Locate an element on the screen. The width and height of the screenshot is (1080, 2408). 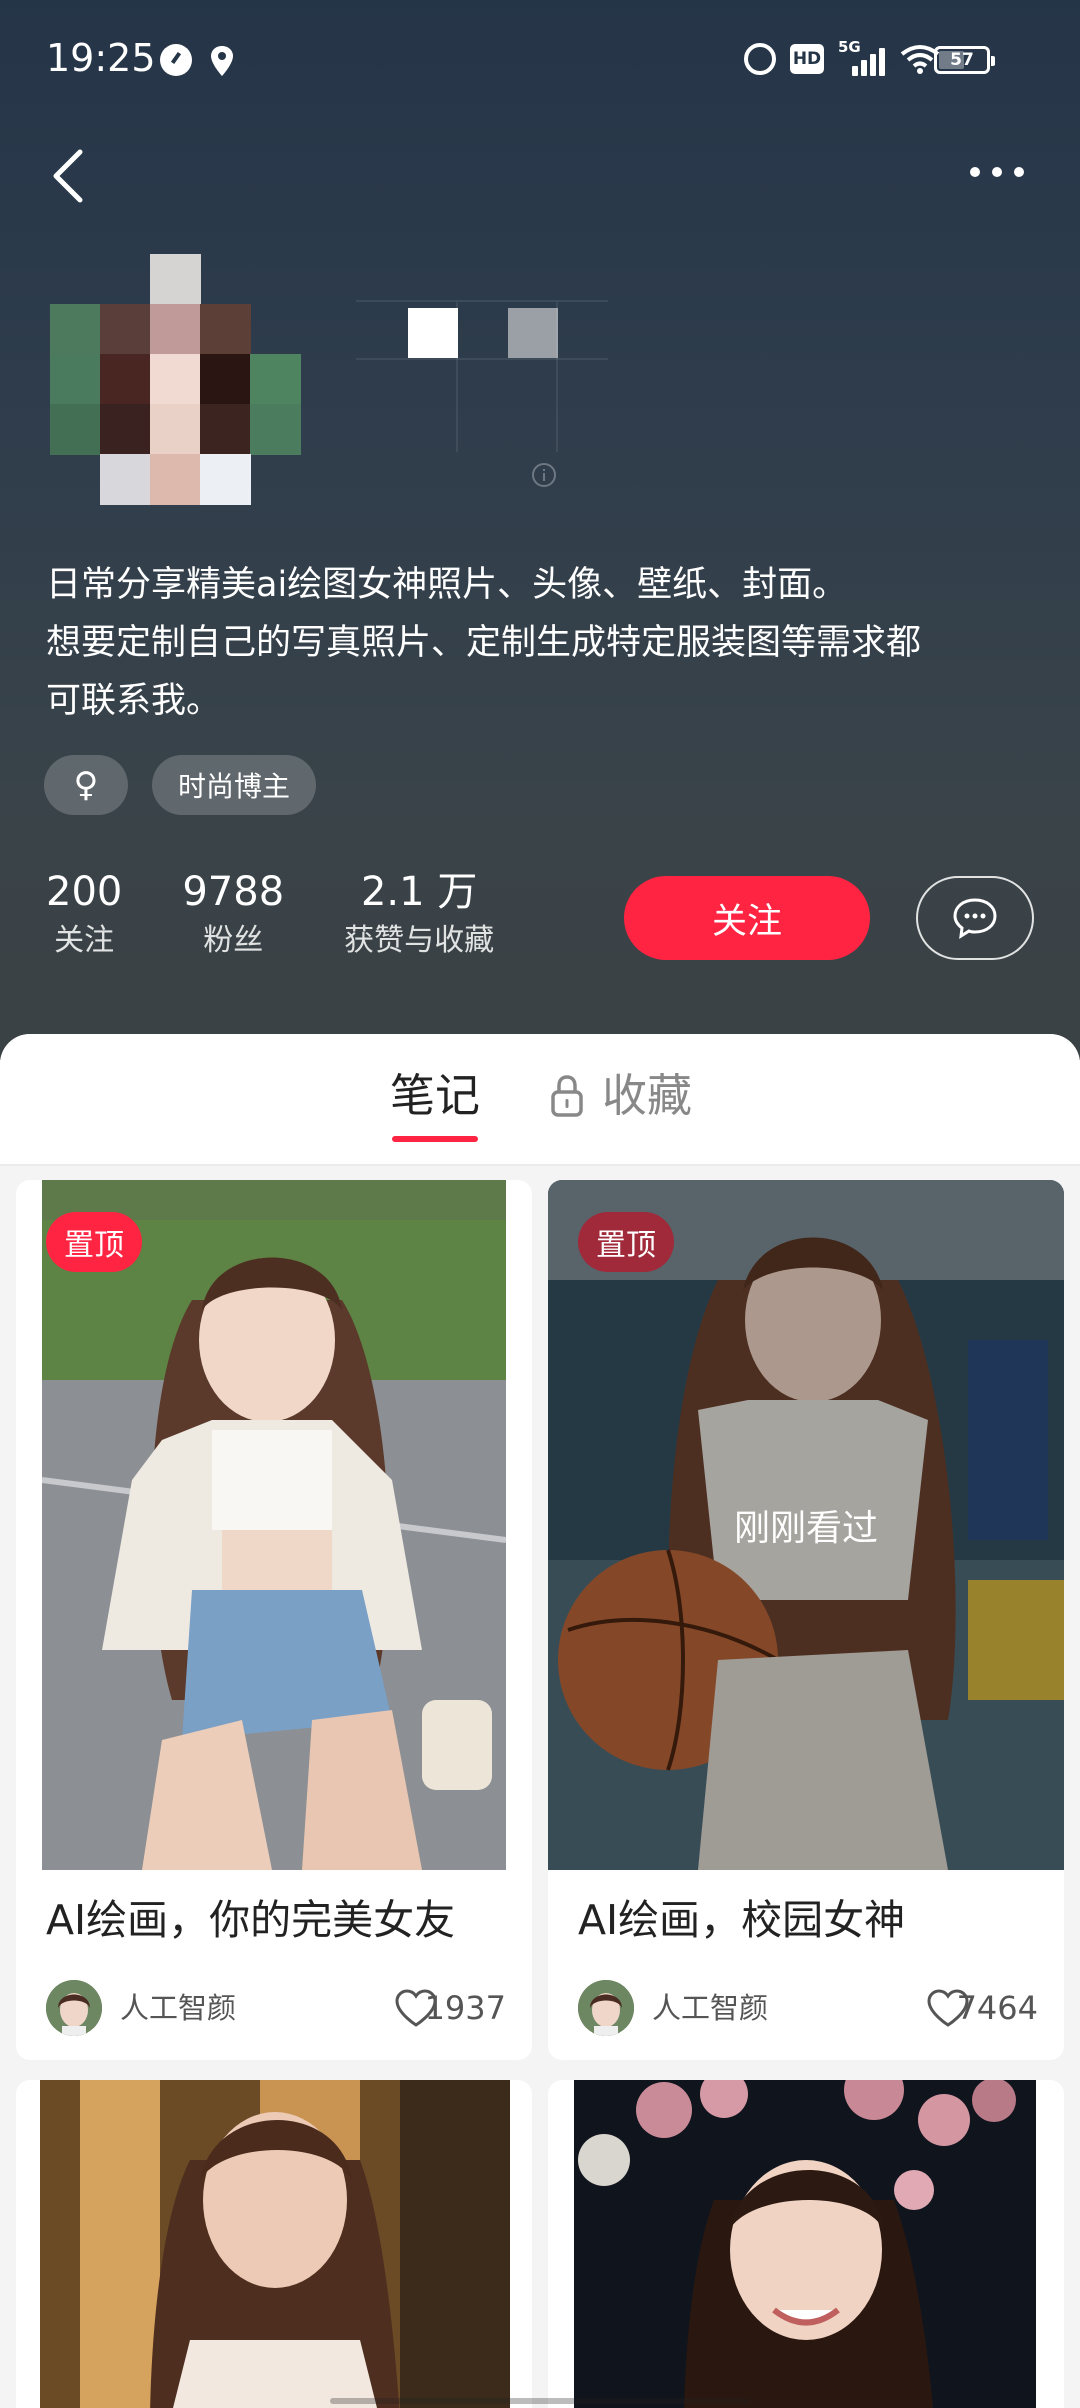
lock-icon is located at coordinates (567, 1096).